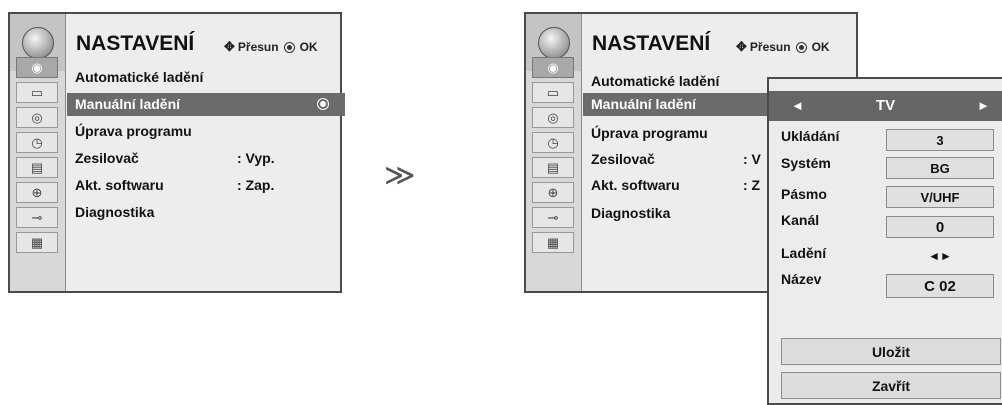 The width and height of the screenshot is (1002, 405). Describe the element at coordinates (206, 131) in the screenshot. I see `menu-item-program-edit: Úprava programu` at that location.